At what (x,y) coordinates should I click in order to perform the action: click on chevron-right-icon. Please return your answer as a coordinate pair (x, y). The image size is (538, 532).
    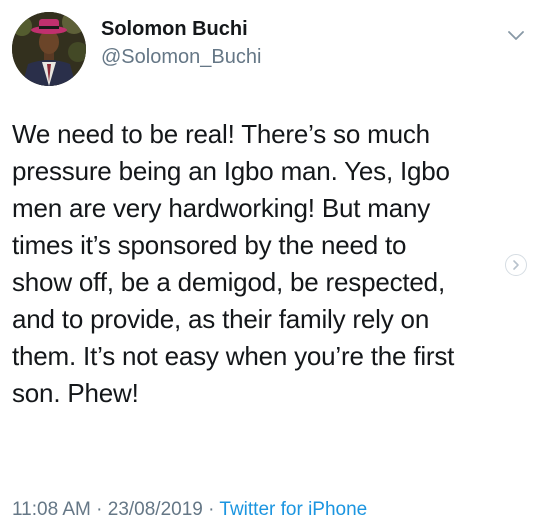
    Looking at the image, I should click on (516, 265).